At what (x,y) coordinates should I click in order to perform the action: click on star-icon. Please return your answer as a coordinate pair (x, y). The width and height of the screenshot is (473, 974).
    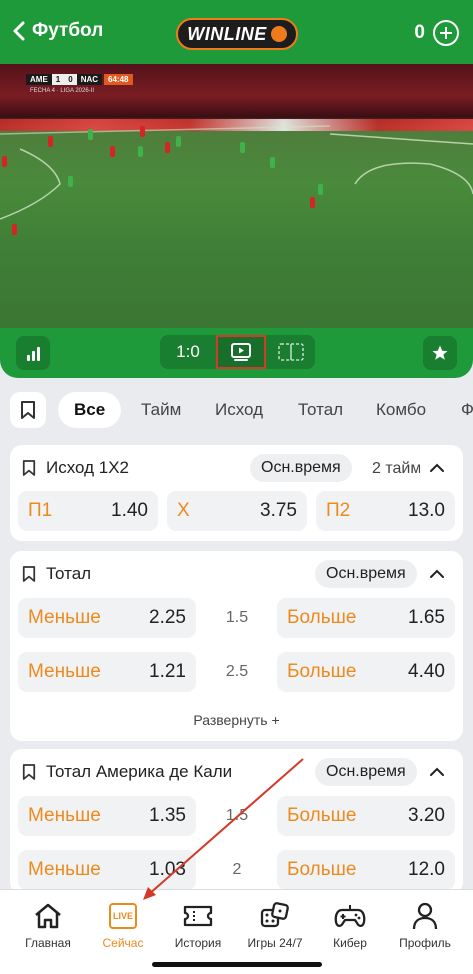
    Looking at the image, I should click on (440, 352).